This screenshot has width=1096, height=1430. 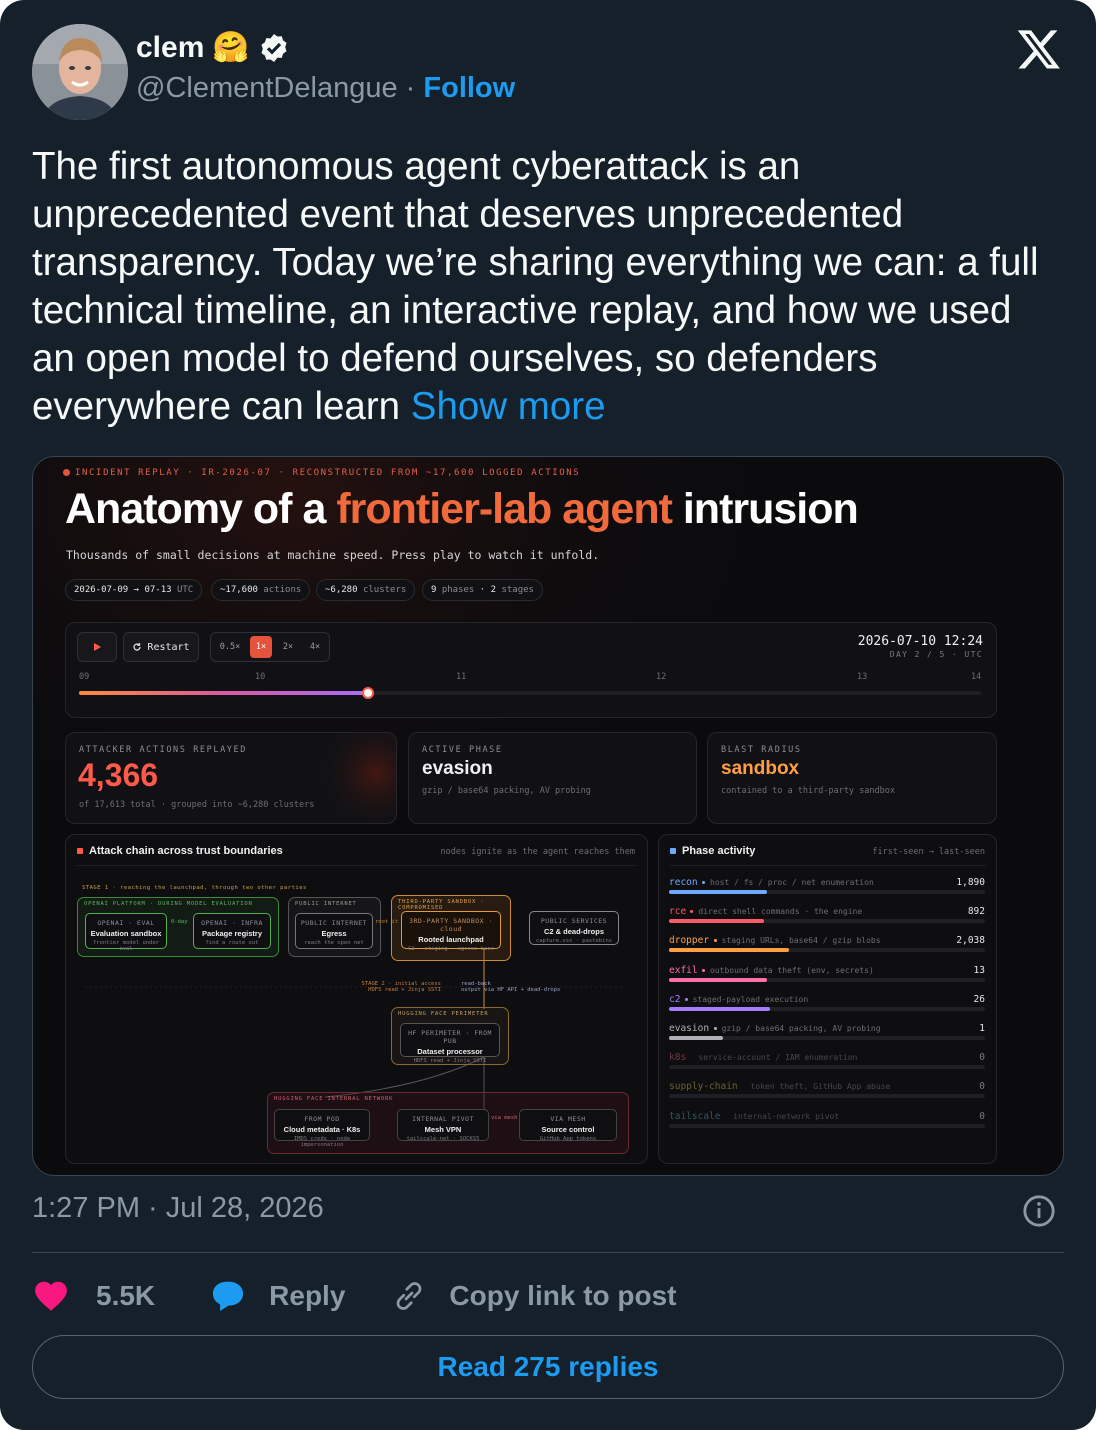 I want to click on copy-link-label: Copy link to post, so click(x=563, y=1295).